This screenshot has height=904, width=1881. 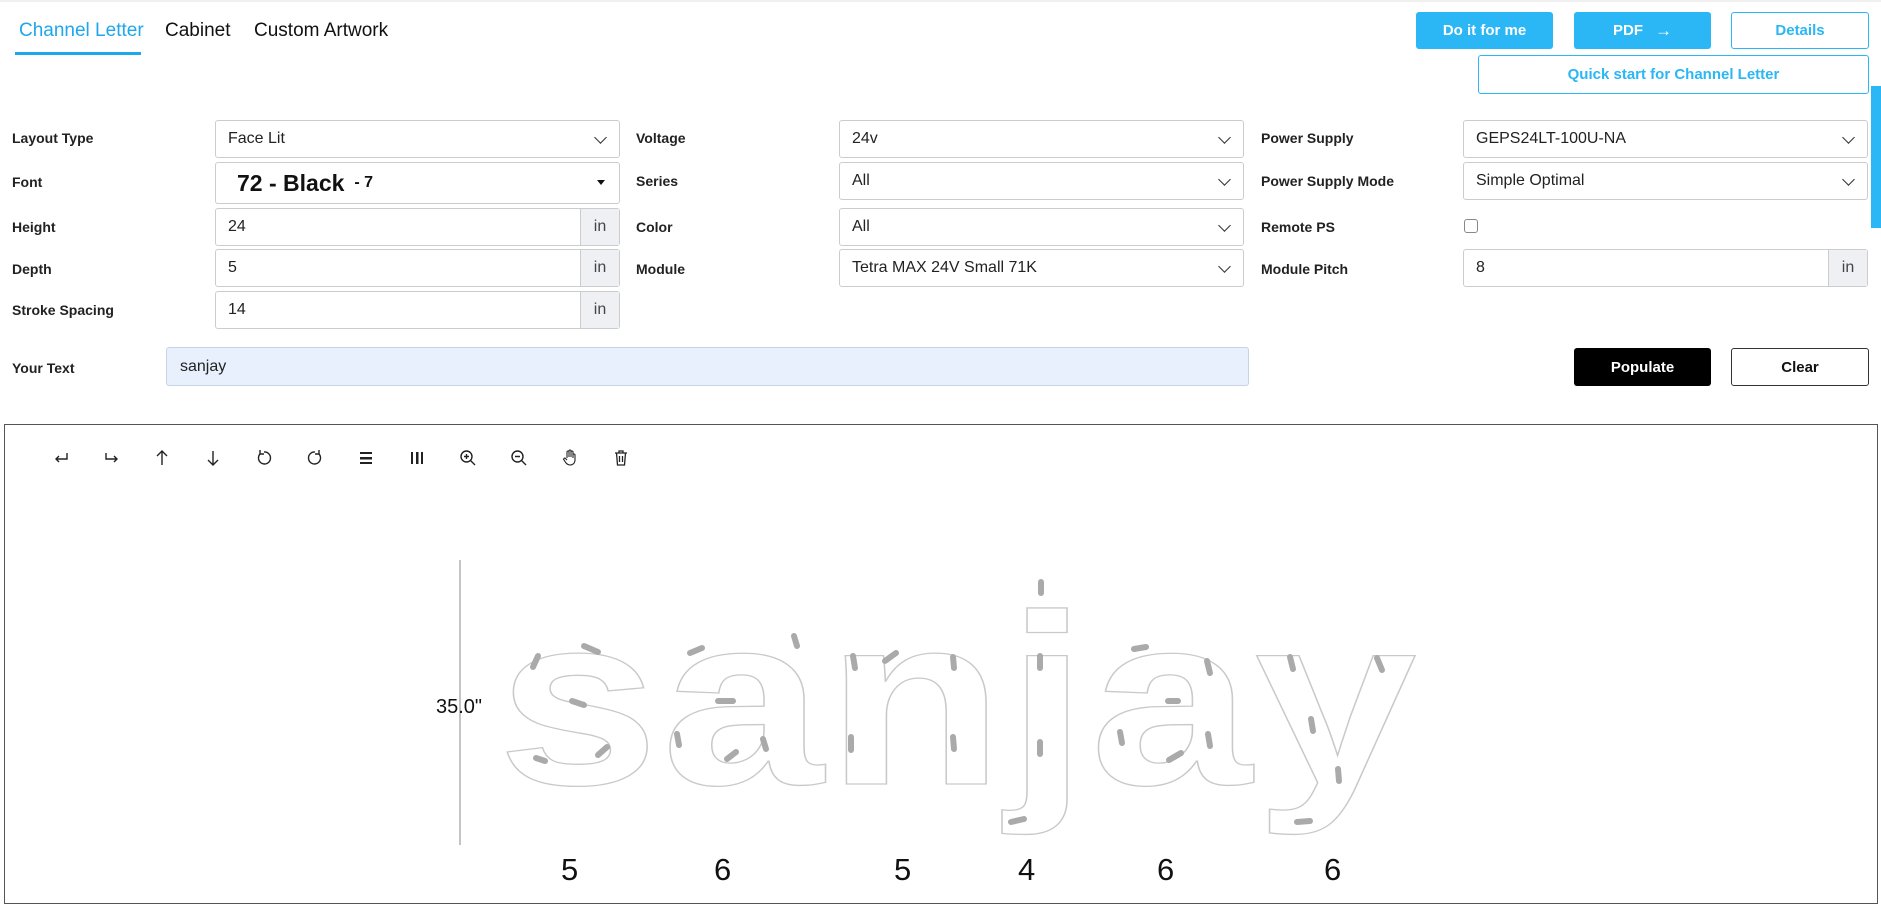 What do you see at coordinates (459, 707) in the screenshot?
I see `height-dimension-label: 35.0"` at bounding box center [459, 707].